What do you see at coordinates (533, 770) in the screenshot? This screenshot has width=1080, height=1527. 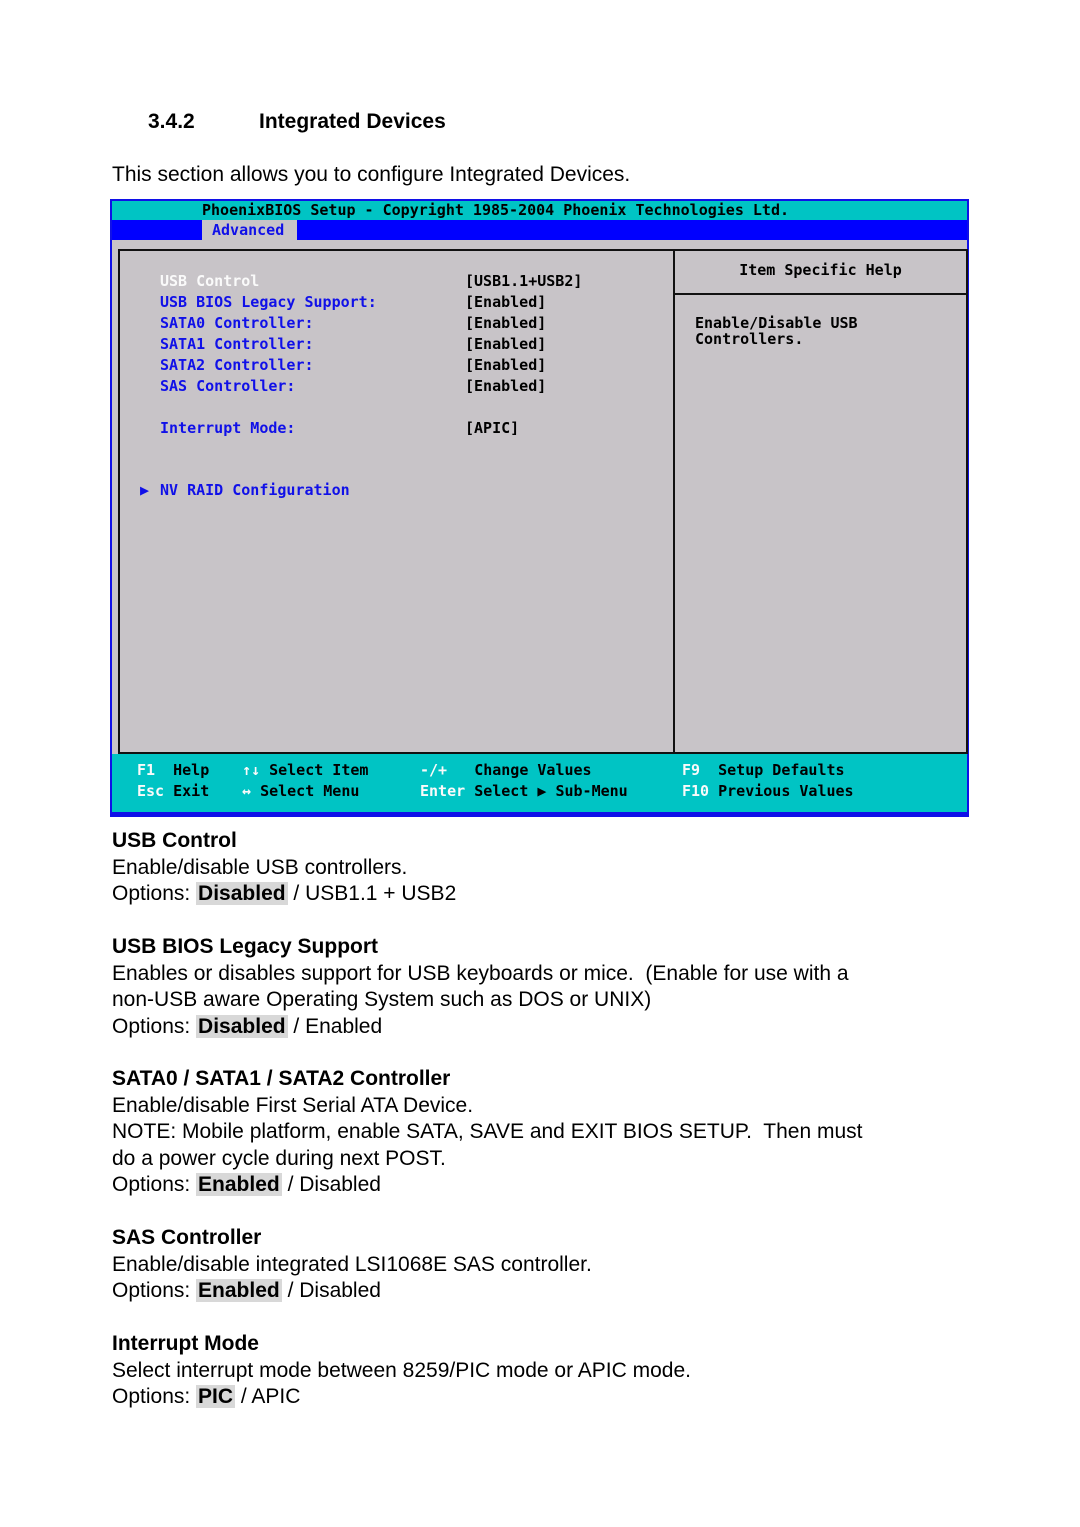 I see `key-action: Change Values` at bounding box center [533, 770].